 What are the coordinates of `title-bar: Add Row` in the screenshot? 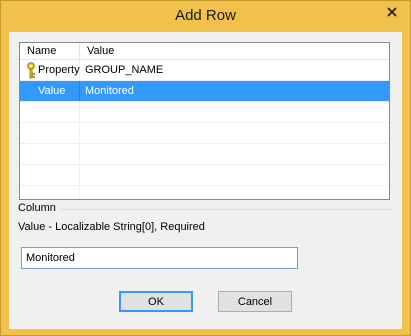 It's located at (205, 16).